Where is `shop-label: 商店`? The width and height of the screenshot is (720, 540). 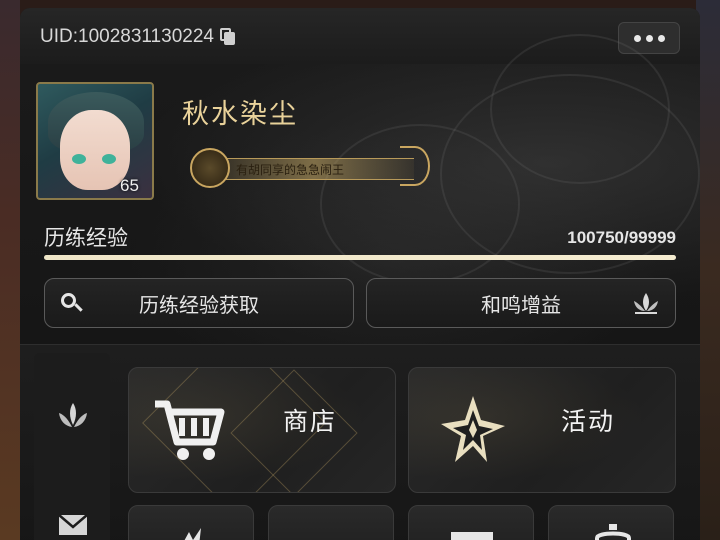
shop-label: 商店 is located at coordinates (310, 421).